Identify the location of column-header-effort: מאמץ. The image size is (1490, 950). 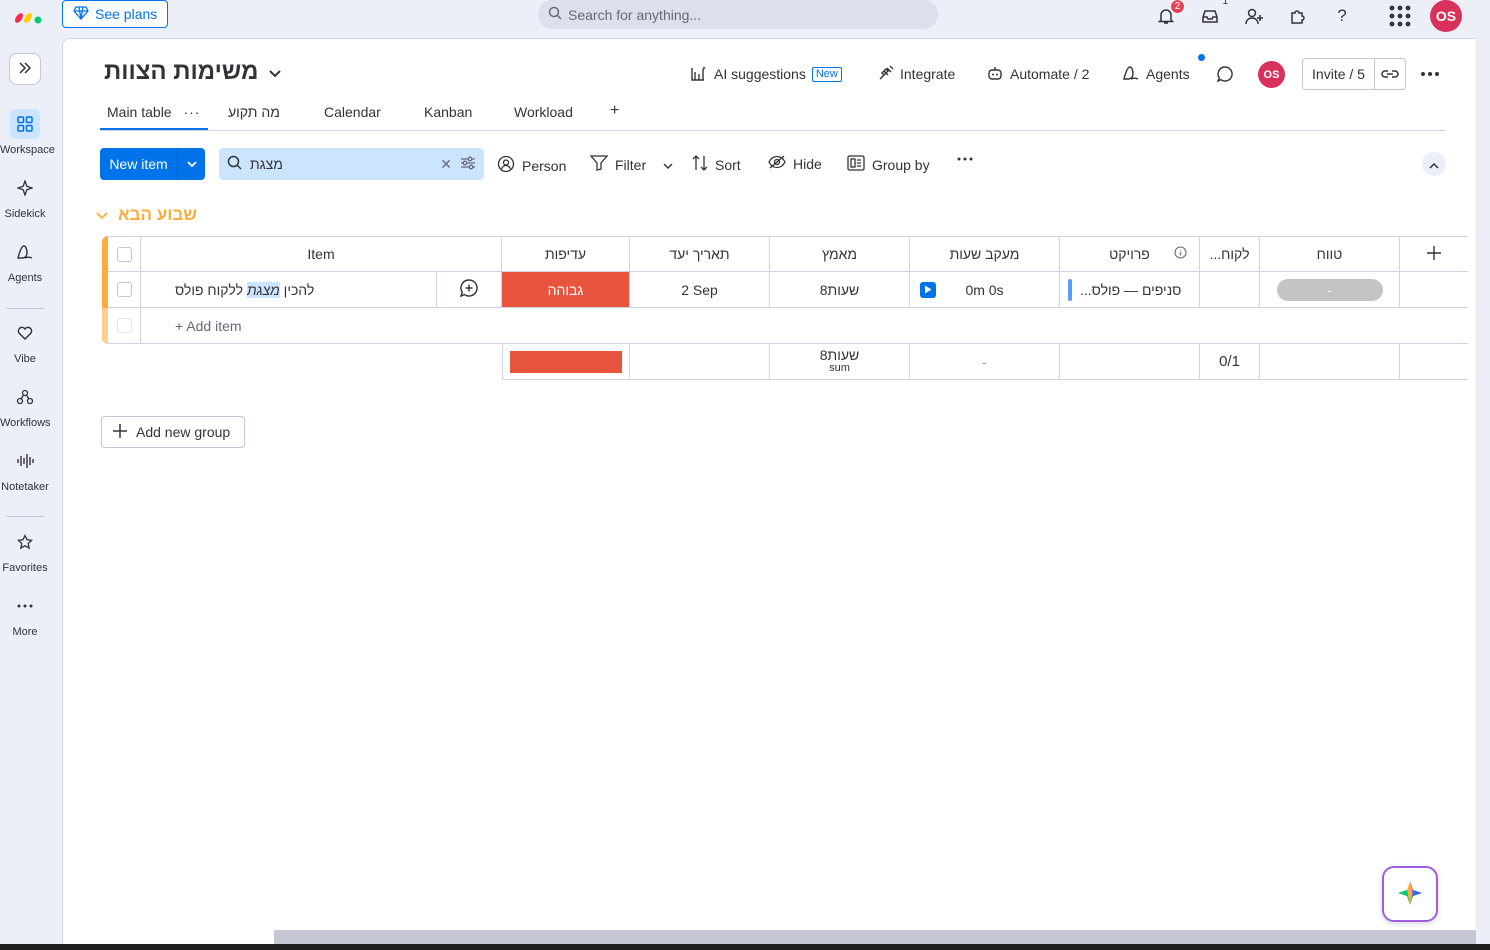
(840, 254).